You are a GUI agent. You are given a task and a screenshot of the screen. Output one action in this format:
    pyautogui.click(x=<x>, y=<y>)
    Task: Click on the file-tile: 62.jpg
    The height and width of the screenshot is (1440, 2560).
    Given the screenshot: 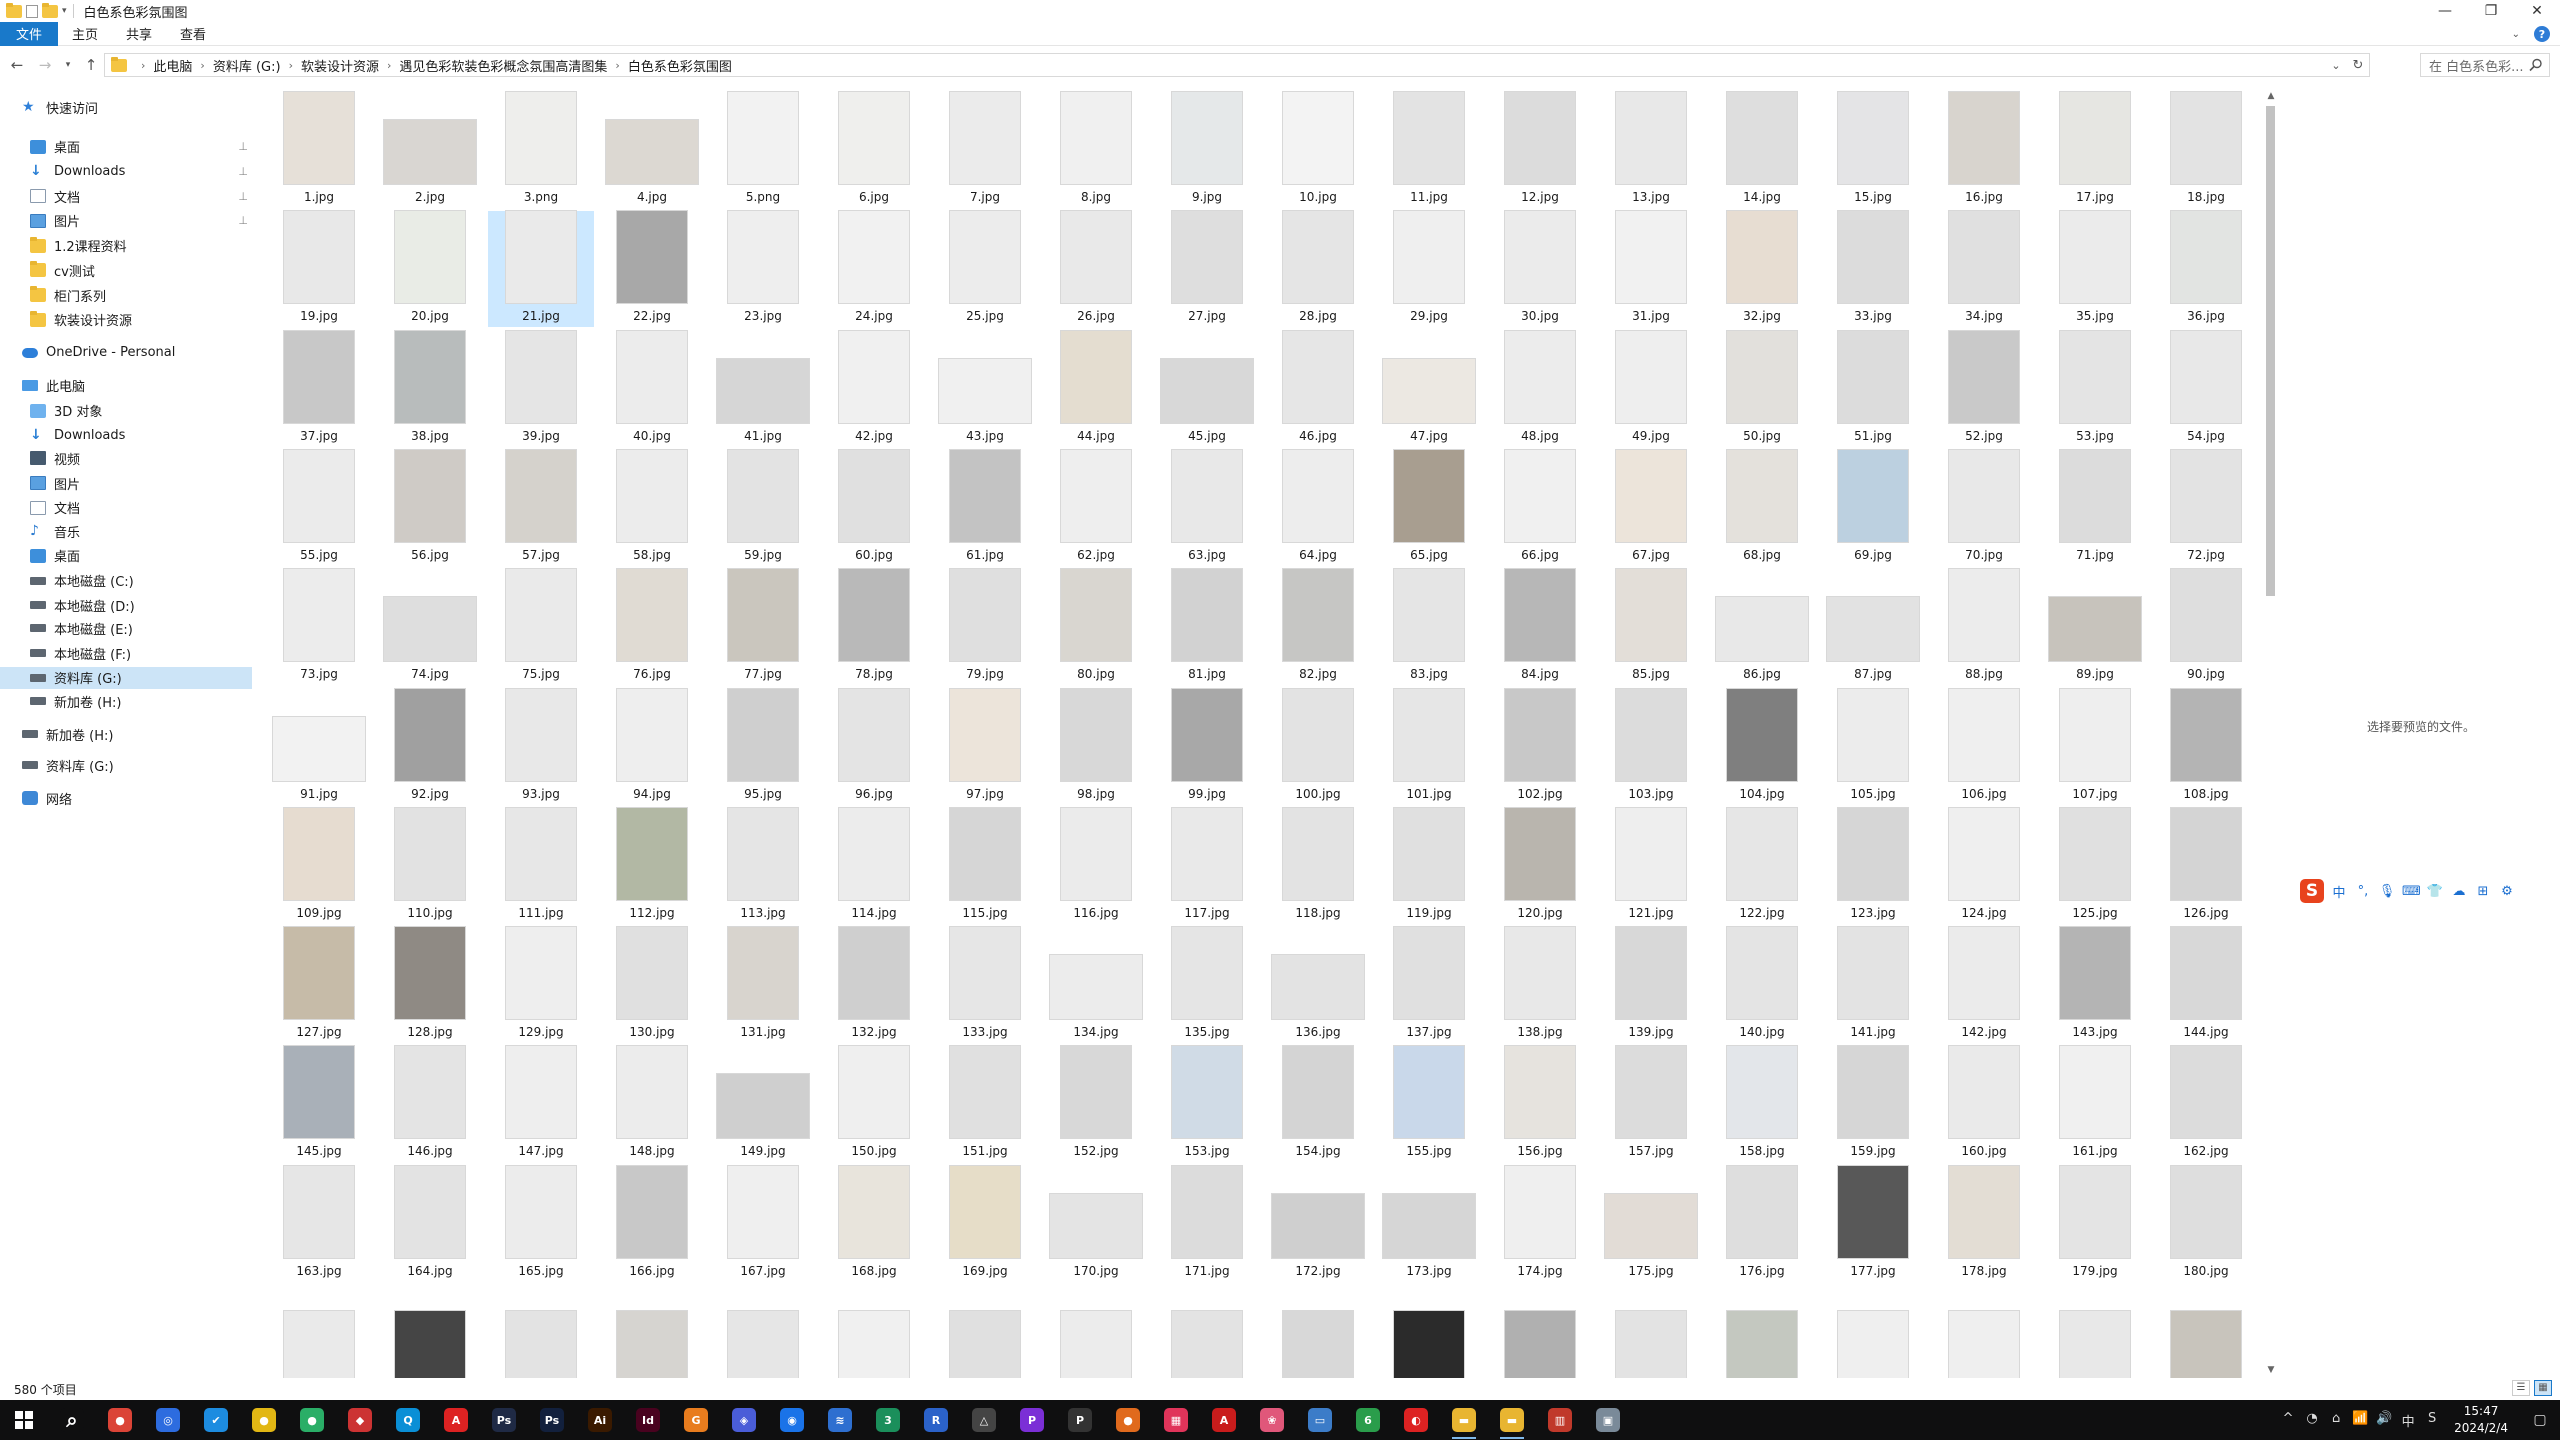 What is the action you would take?
    pyautogui.click(x=1096, y=507)
    